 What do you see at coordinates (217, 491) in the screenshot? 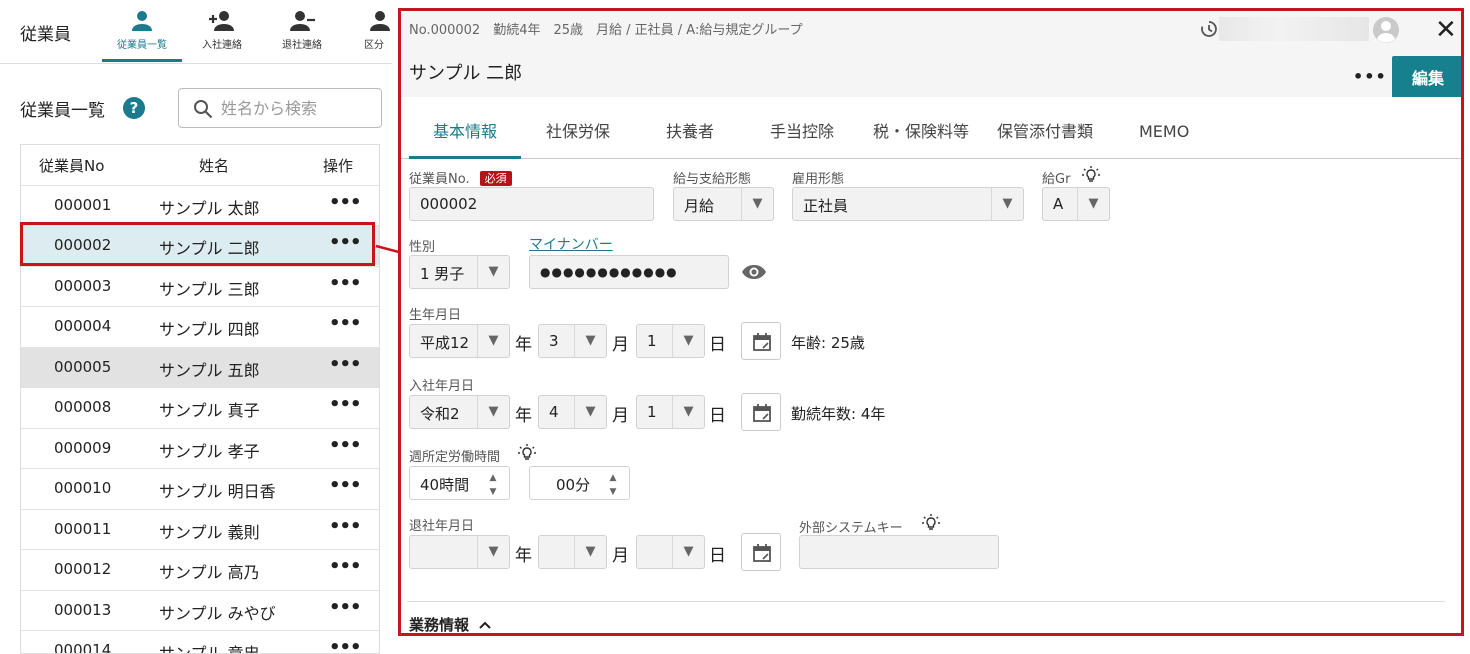
I see `employee-name: サンプル 明日香` at bounding box center [217, 491].